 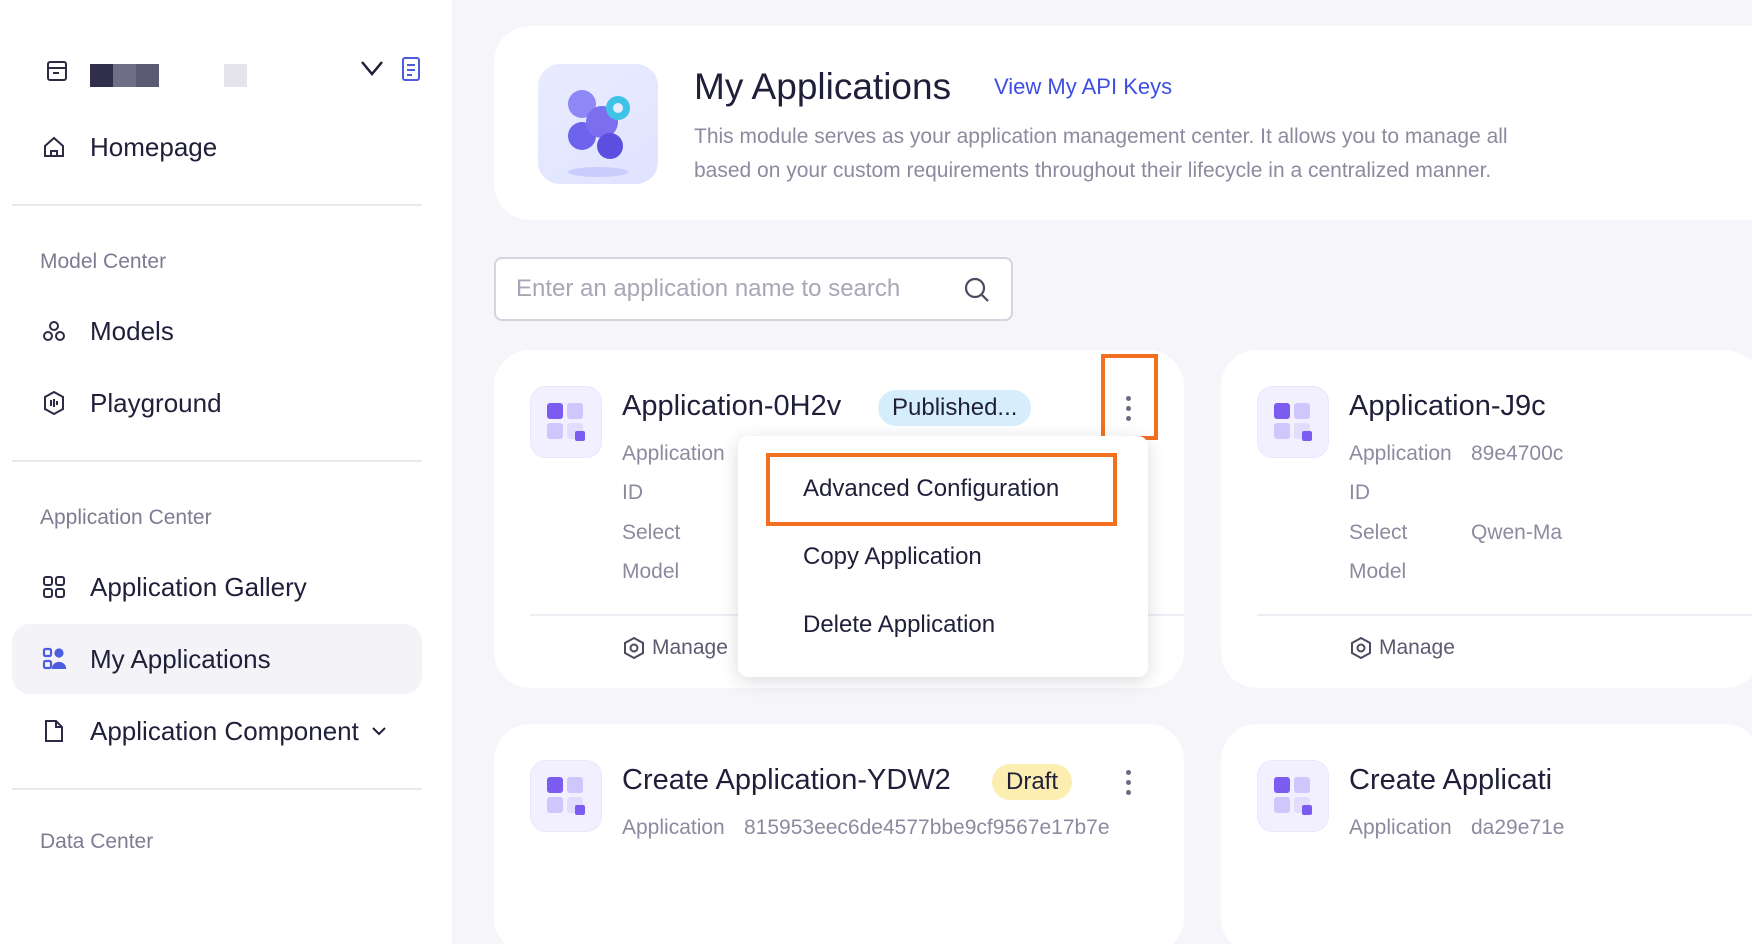 I want to click on model-value: Qwen-Ma, so click(x=1517, y=532).